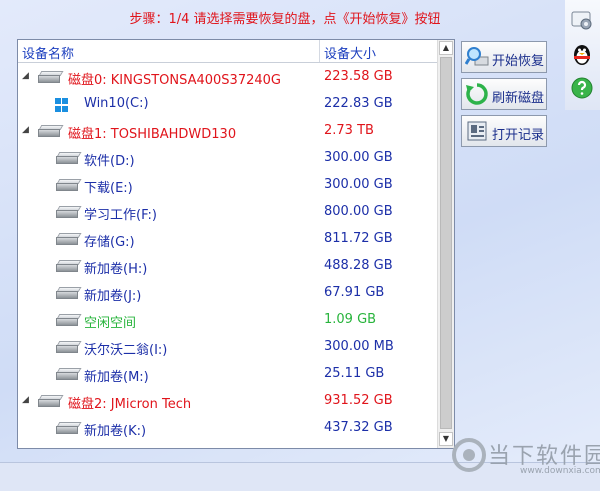 The width and height of the screenshot is (600, 491). What do you see at coordinates (109, 242) in the screenshot?
I see `tree-row-name: 存储(G:)` at bounding box center [109, 242].